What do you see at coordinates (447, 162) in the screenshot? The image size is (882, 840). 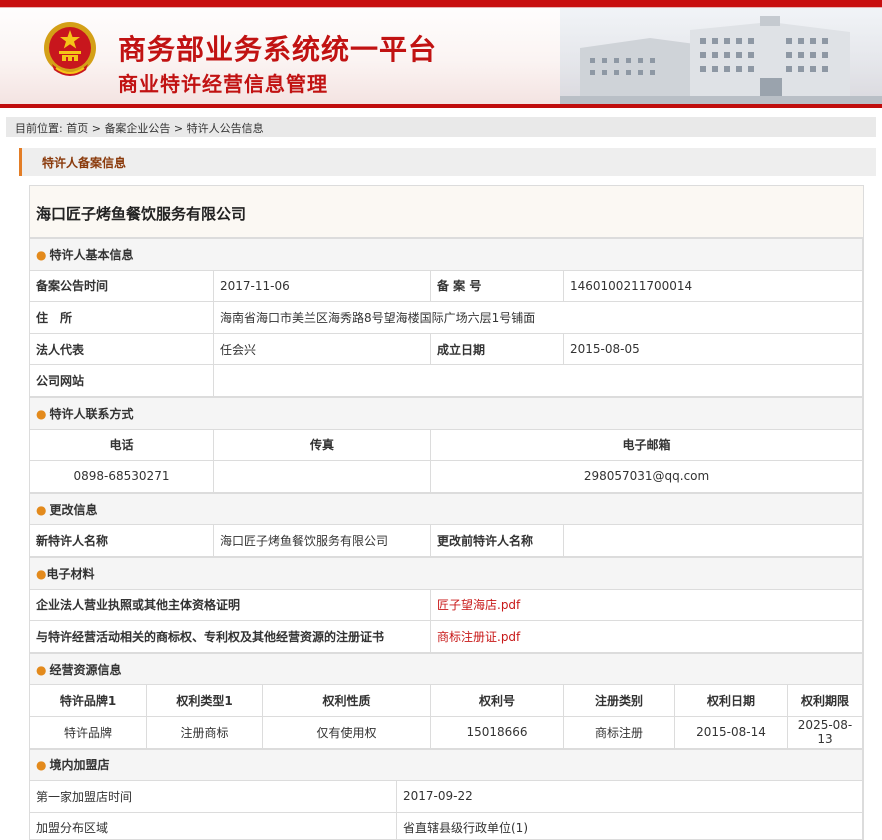 I see `section-header: 特许人备案信息` at bounding box center [447, 162].